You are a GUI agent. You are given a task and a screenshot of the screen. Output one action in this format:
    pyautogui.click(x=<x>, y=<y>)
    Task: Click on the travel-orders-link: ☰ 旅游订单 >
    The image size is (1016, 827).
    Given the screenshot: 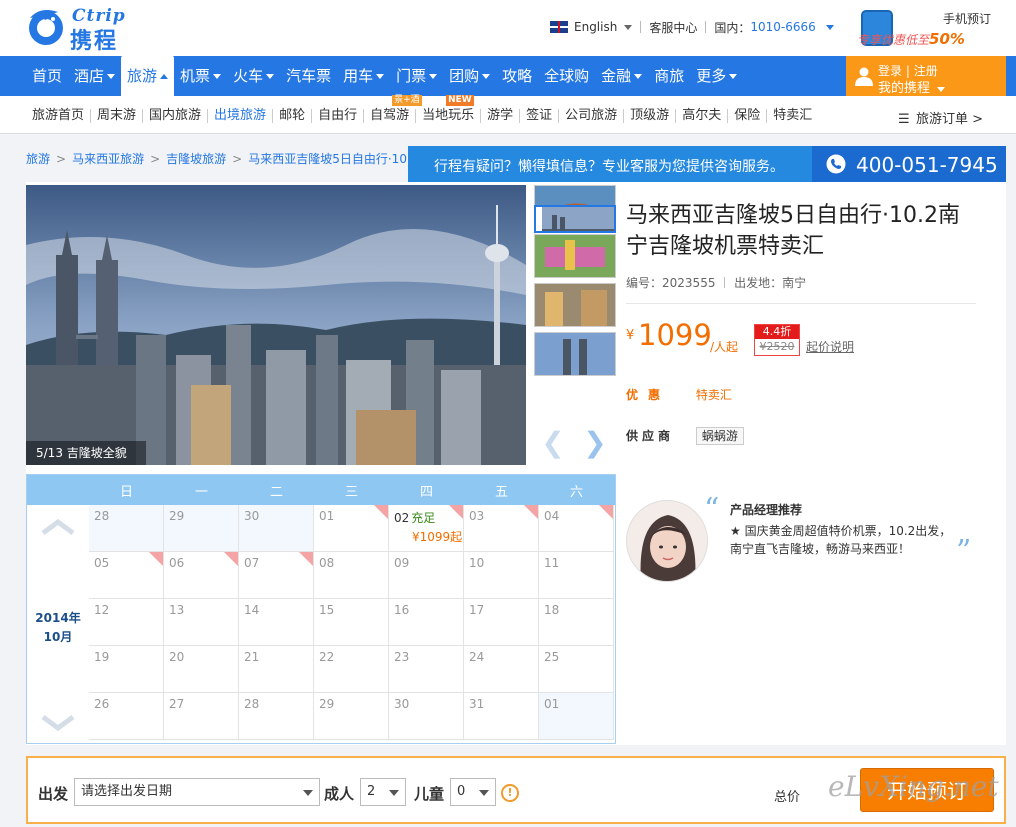 What is the action you would take?
    pyautogui.click(x=940, y=117)
    